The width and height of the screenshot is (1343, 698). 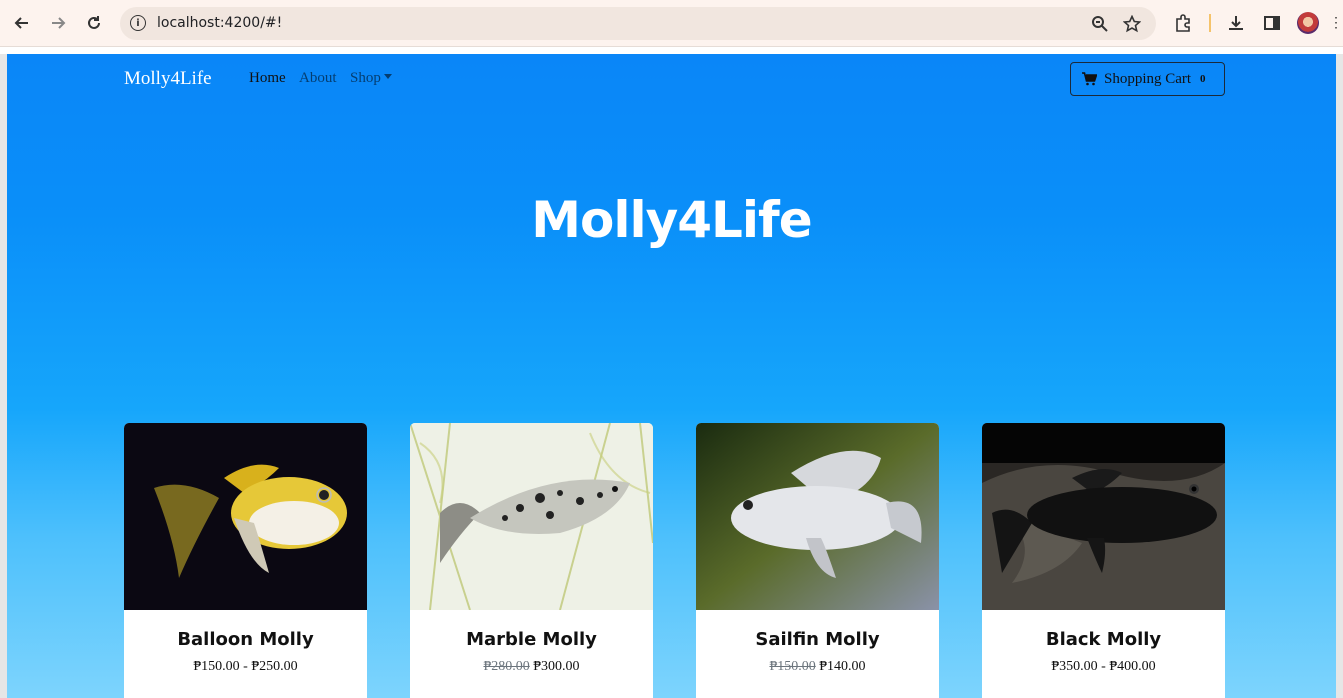 What do you see at coordinates (1132, 24) in the screenshot?
I see `star-icon` at bounding box center [1132, 24].